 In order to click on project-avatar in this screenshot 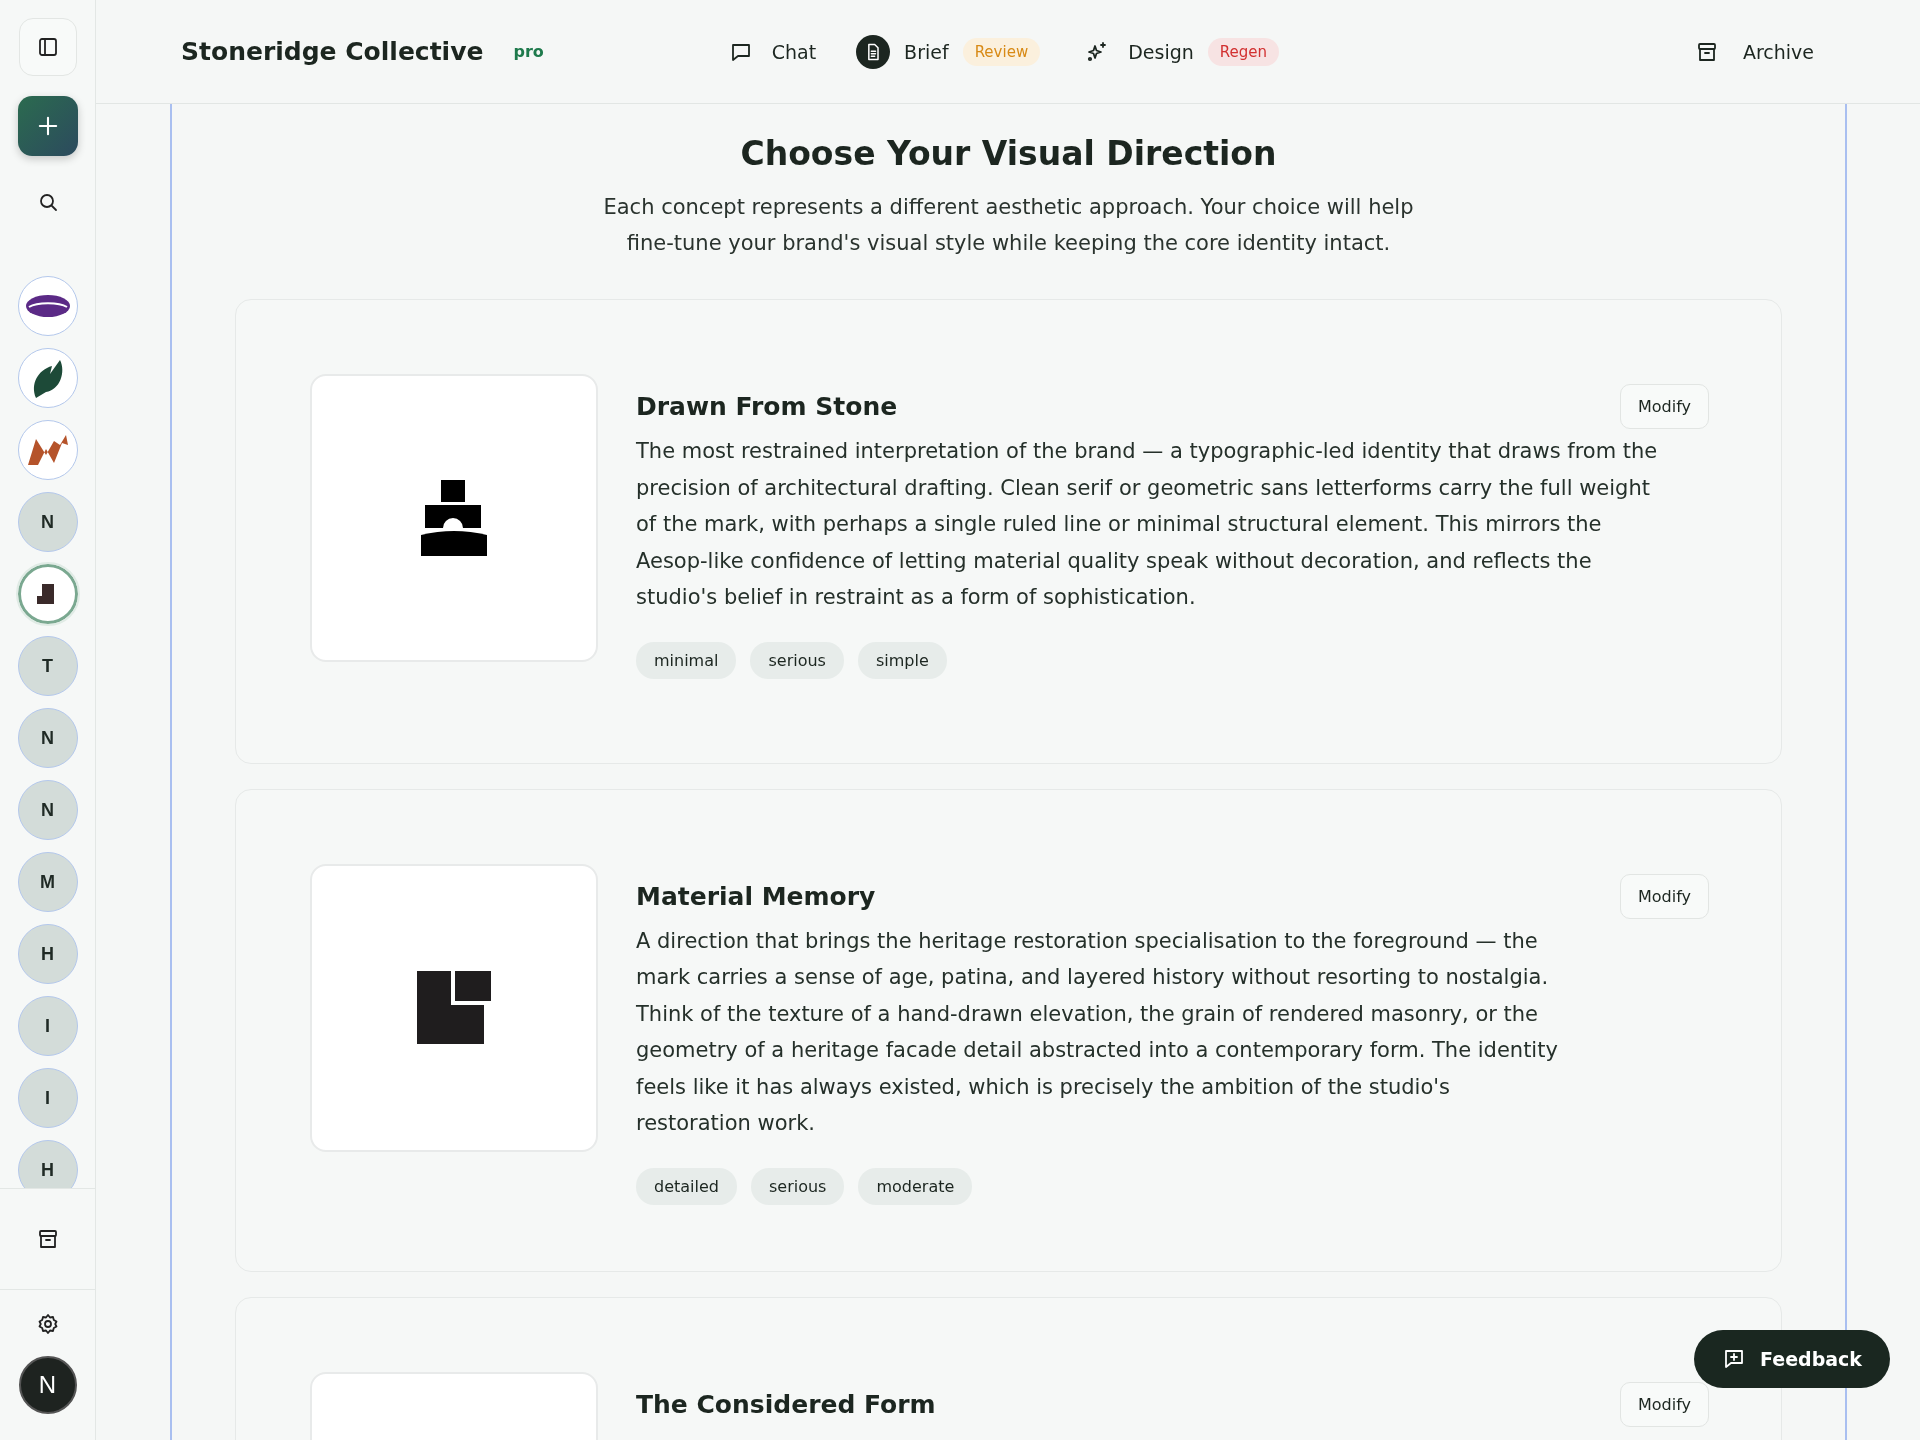, I will do `click(47, 594)`.